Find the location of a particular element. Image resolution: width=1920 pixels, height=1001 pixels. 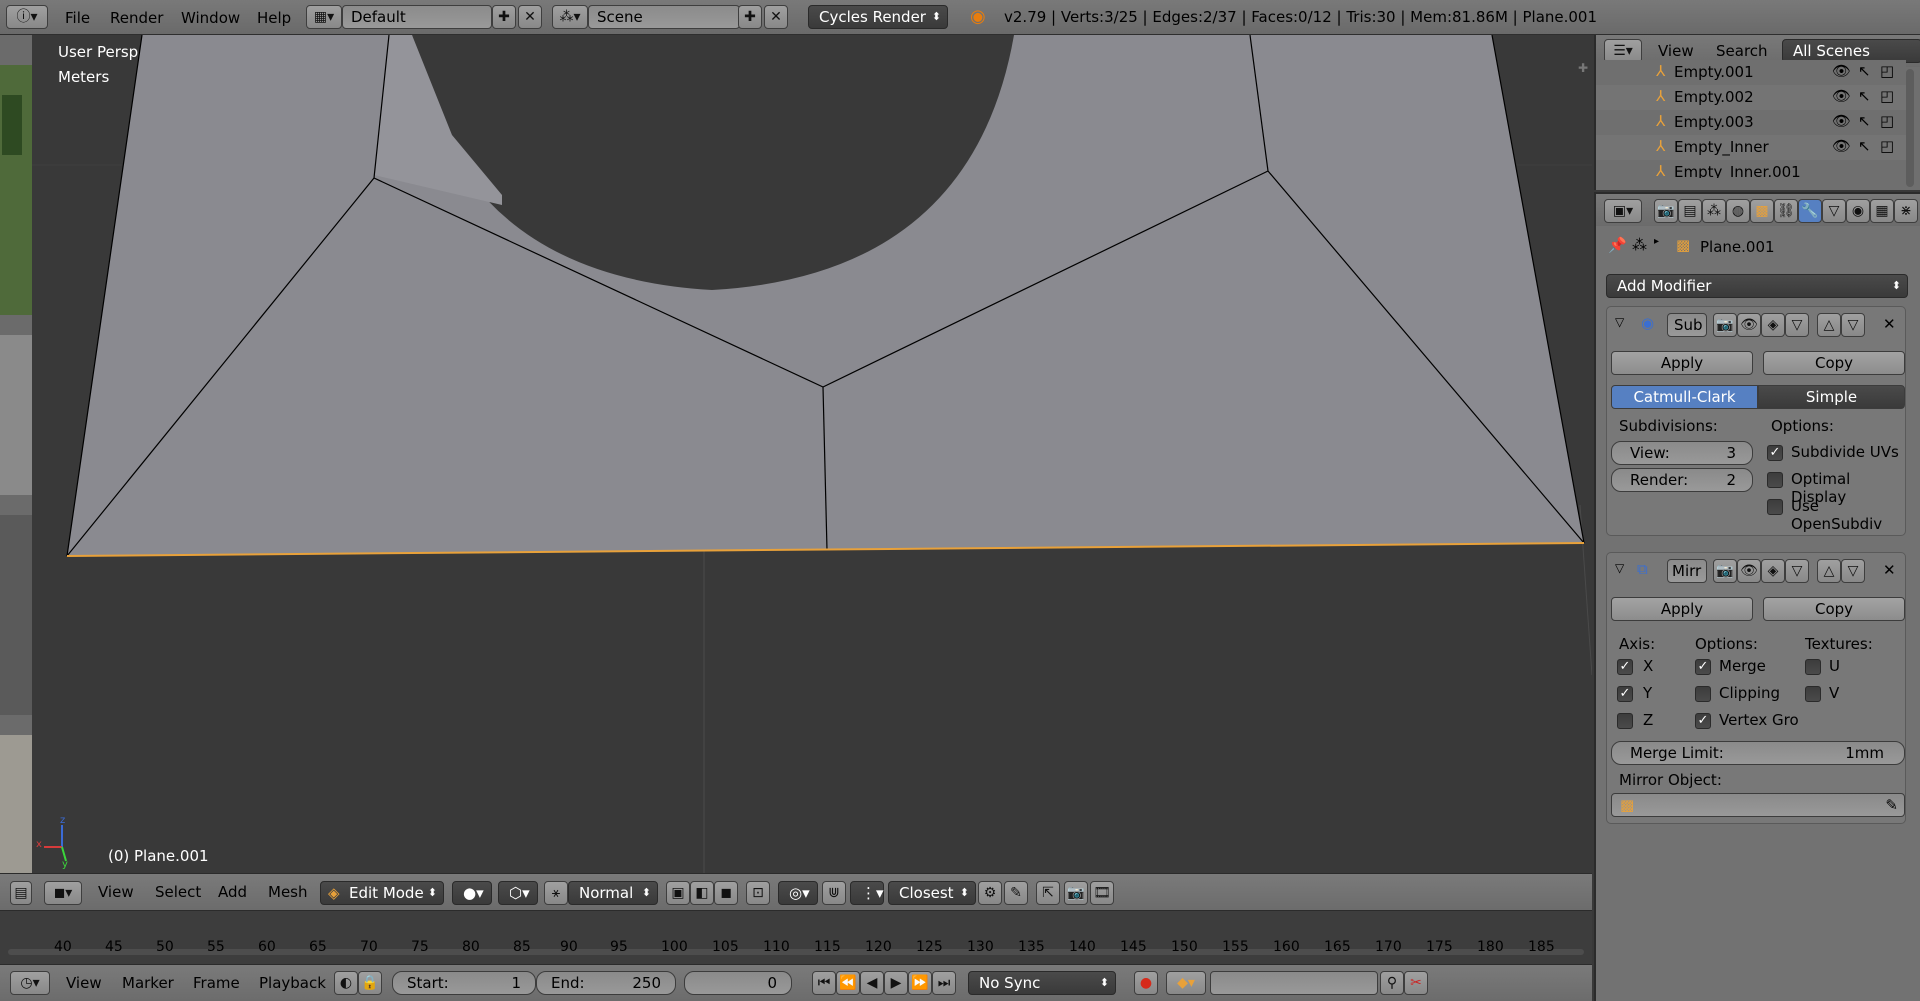

jump-keyframe-forward-icon: ⏩ is located at coordinates (920, 983).